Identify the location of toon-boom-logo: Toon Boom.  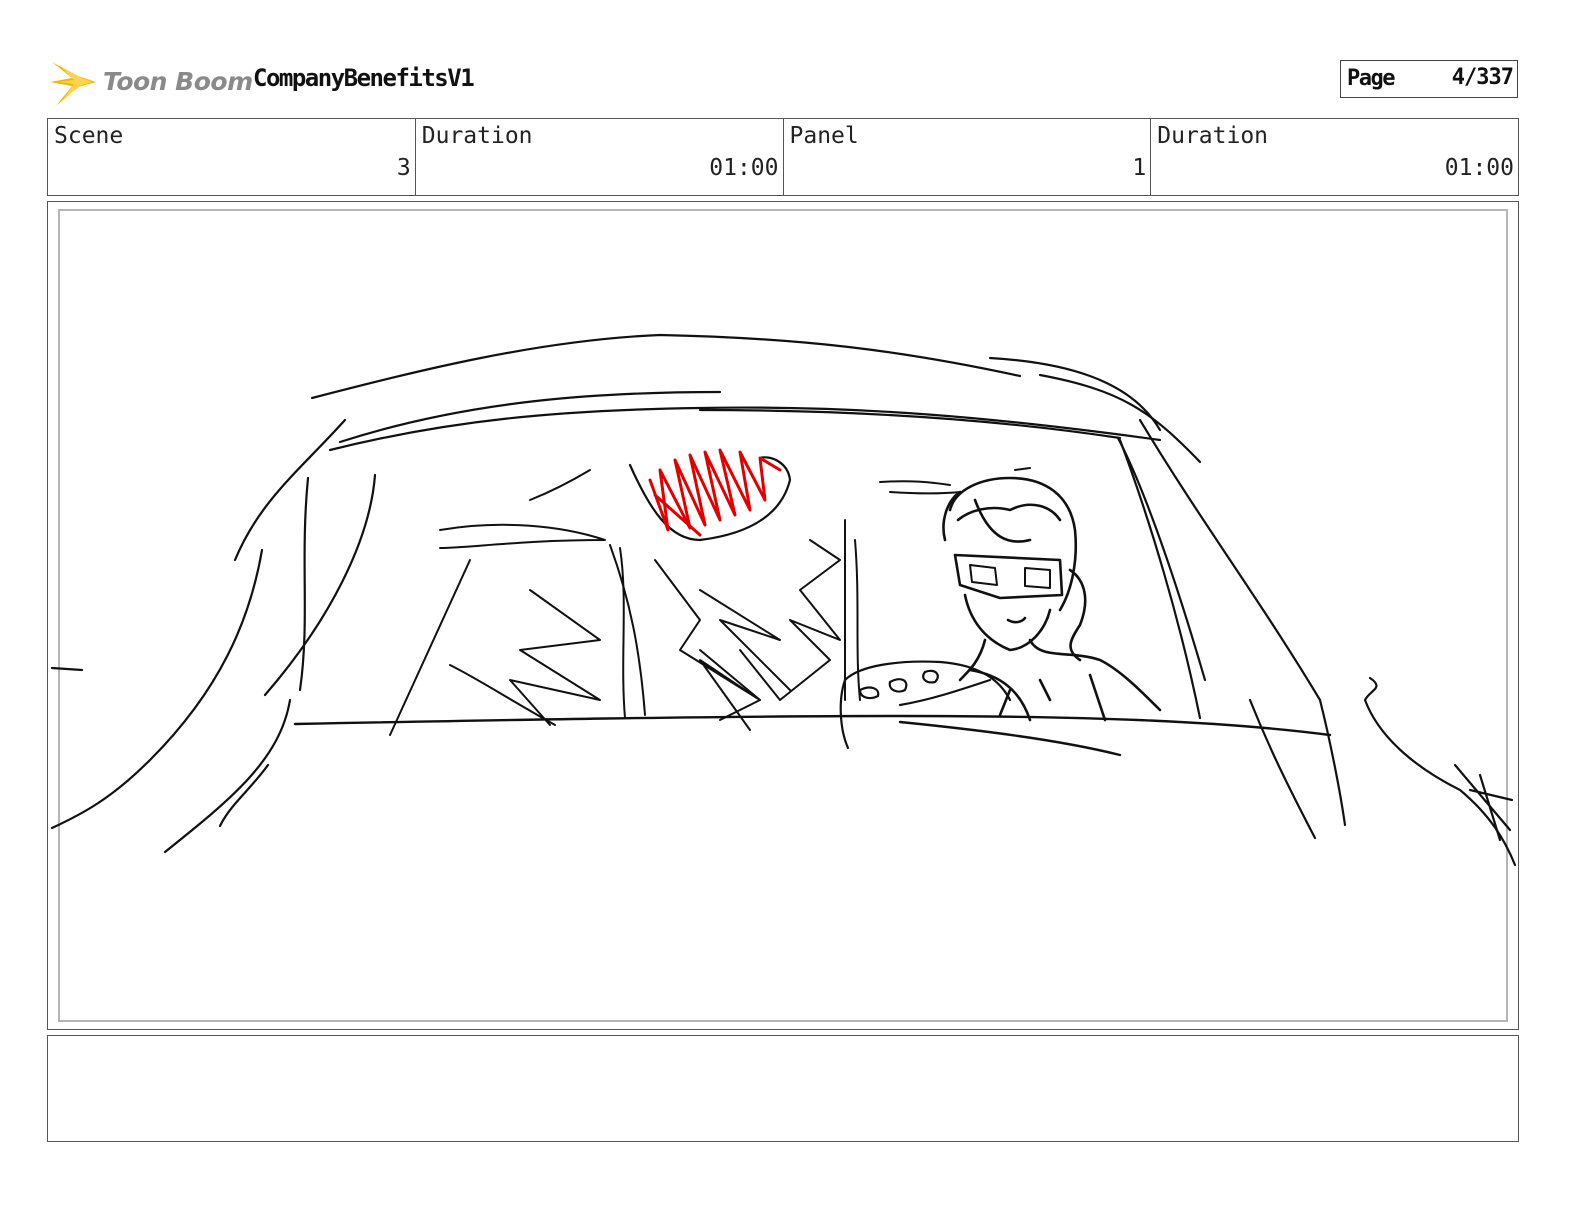
(150, 82).